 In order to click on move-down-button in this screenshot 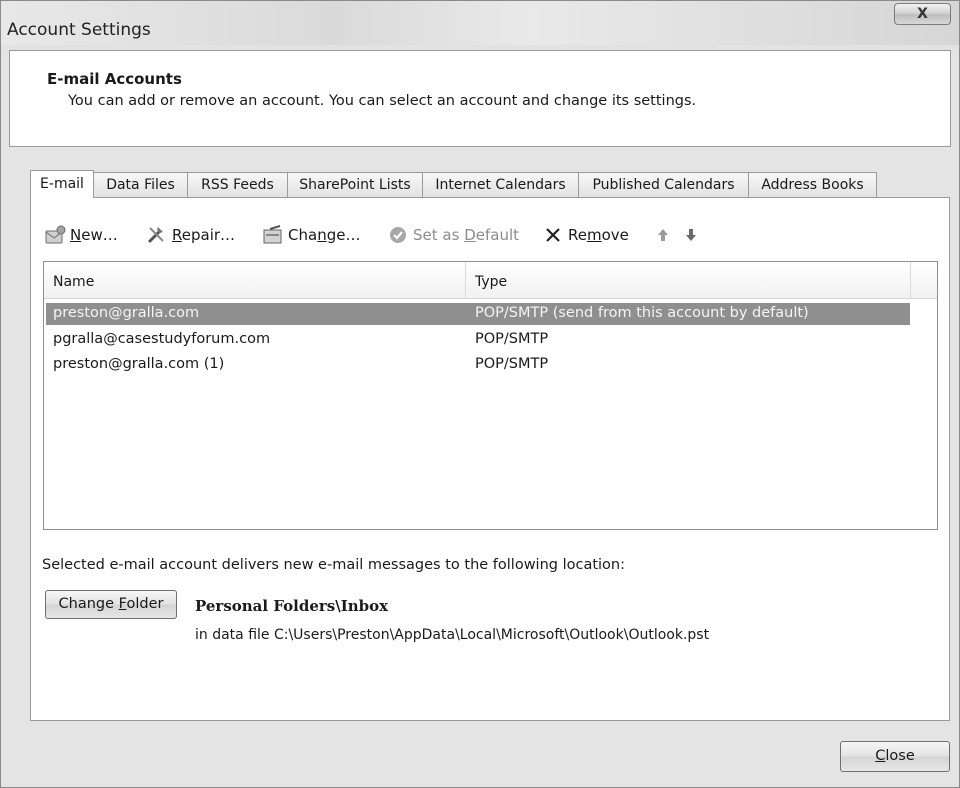, I will do `click(693, 235)`.